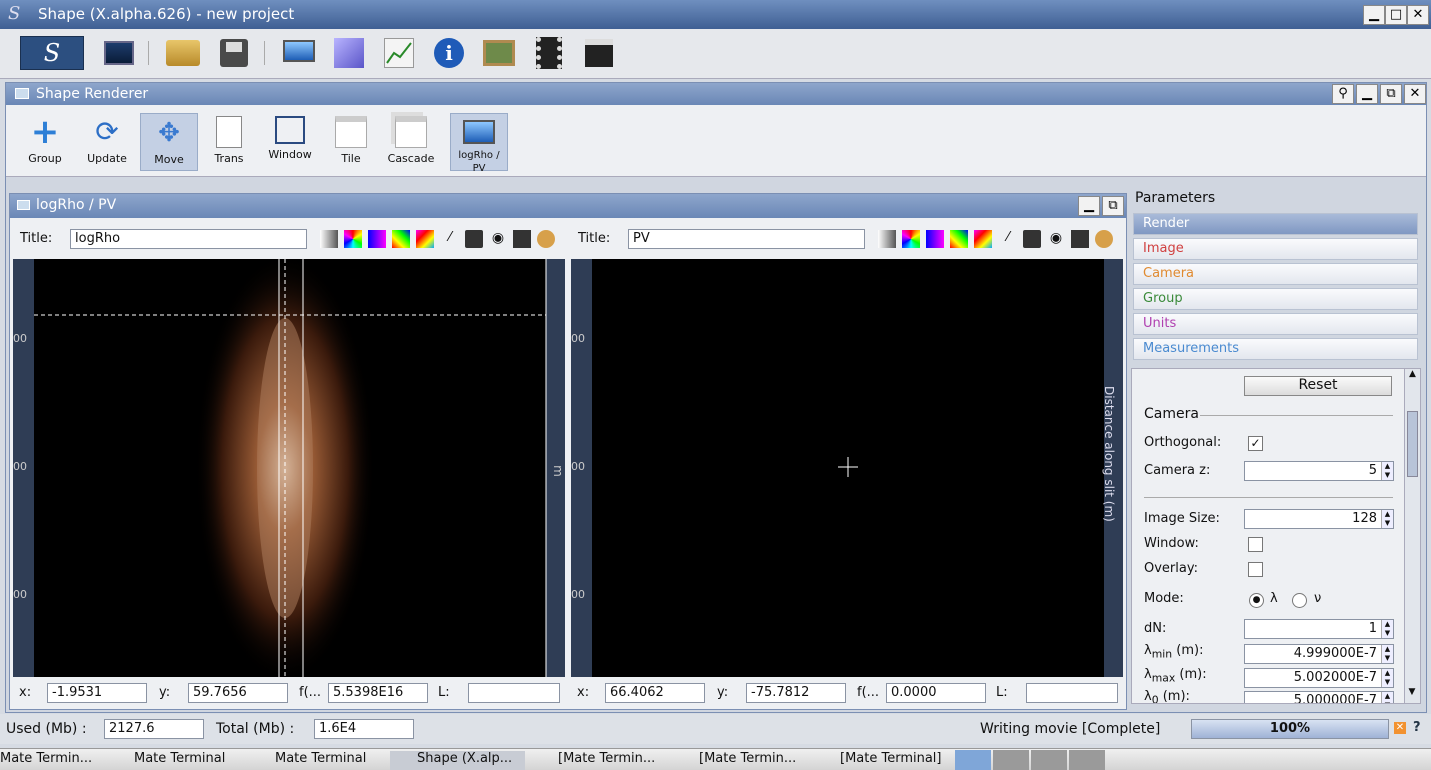  I want to click on clapperboard-icon, so click(599, 53).